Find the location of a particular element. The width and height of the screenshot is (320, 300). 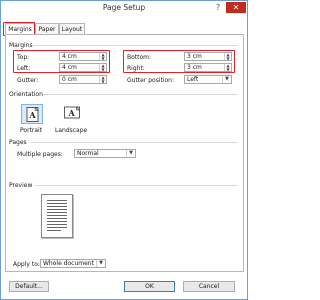

orientation-section-label: Orientation is located at coordinates (26, 94).